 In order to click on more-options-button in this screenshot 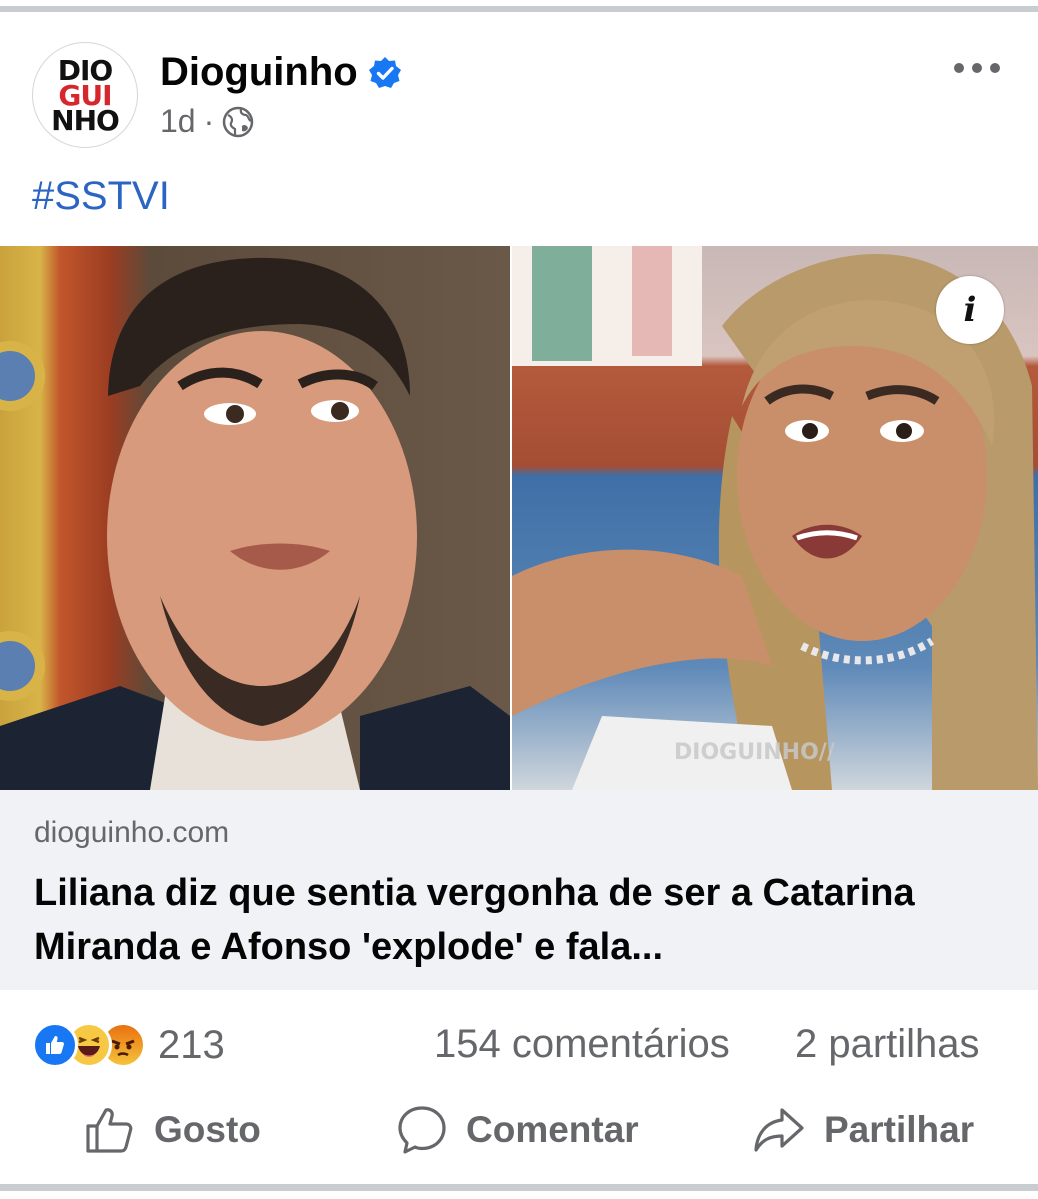, I will do `click(977, 68)`.